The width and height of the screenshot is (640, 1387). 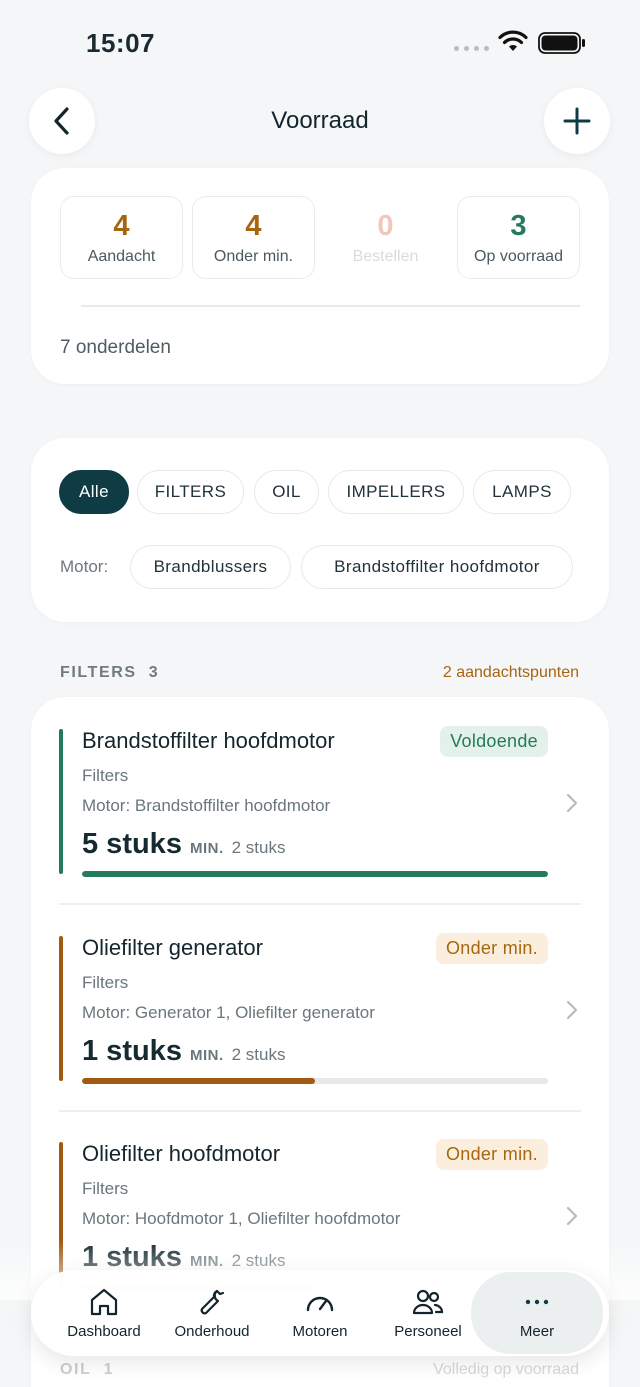 I want to click on tab-motoren: Motoren, so click(x=320, y=1313).